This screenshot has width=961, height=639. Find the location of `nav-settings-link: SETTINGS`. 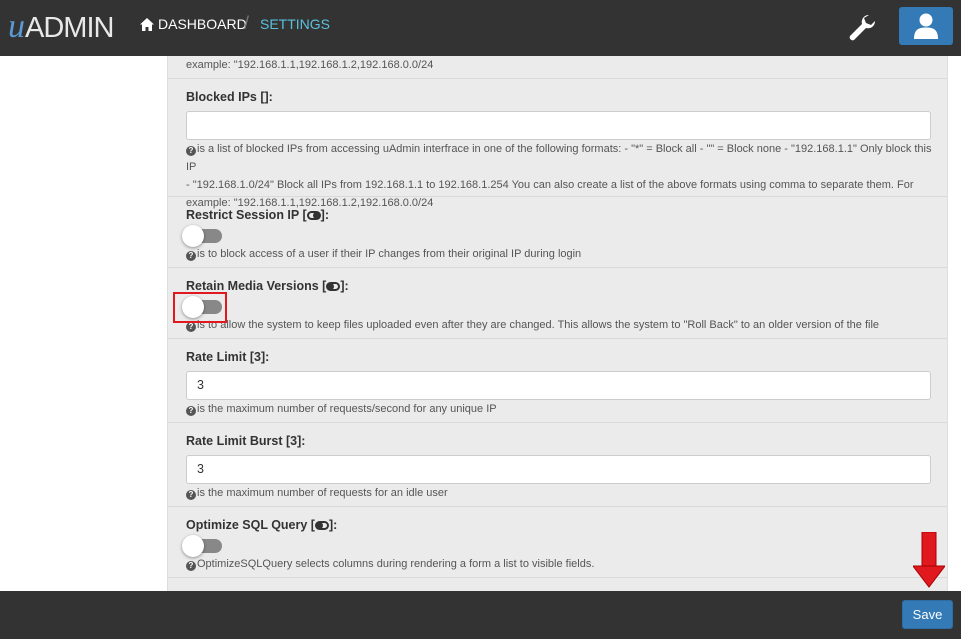

nav-settings-link: SETTINGS is located at coordinates (295, 24).